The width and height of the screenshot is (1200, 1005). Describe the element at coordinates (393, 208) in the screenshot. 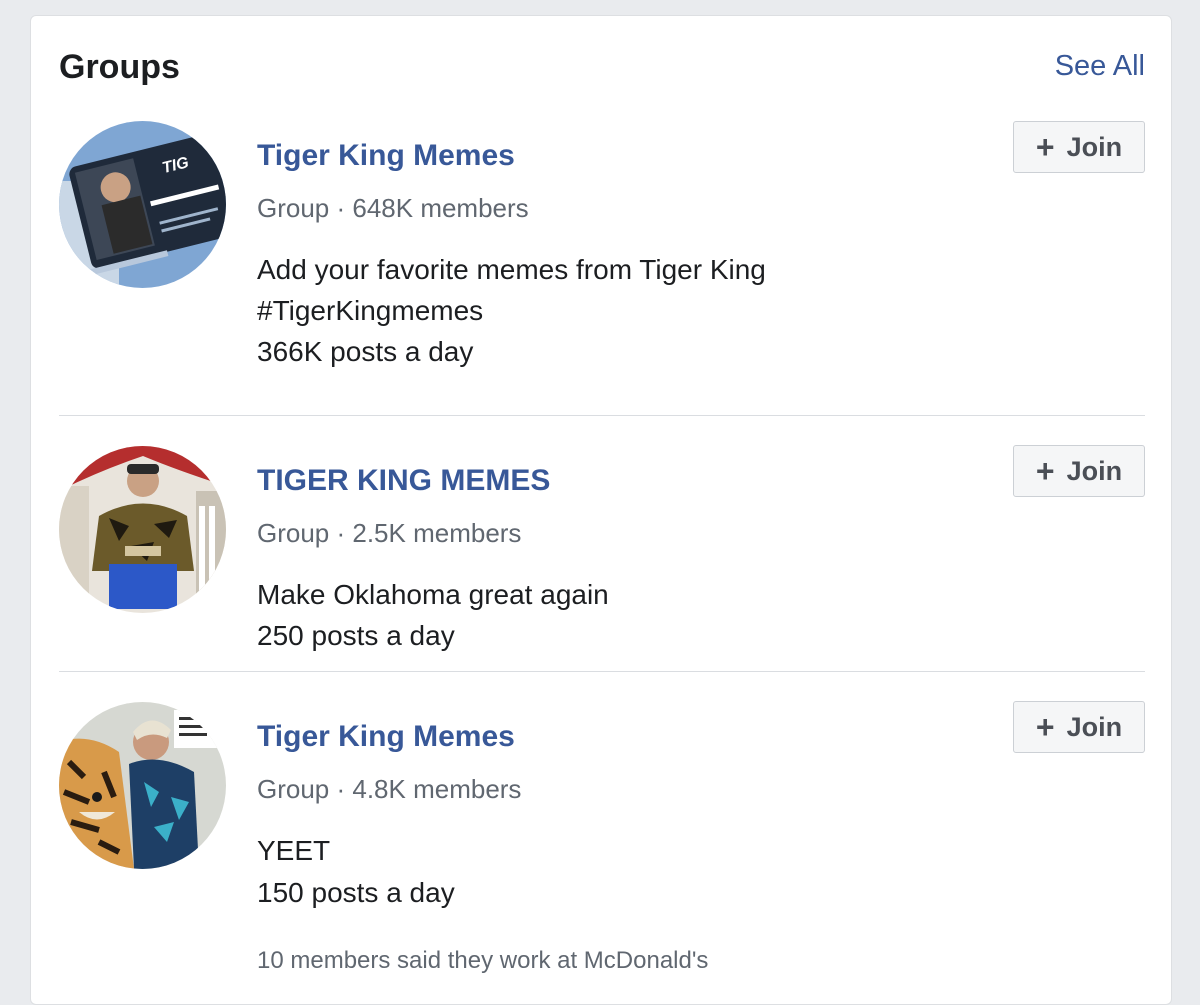

I see `group-meta: Group · 648K members` at that location.